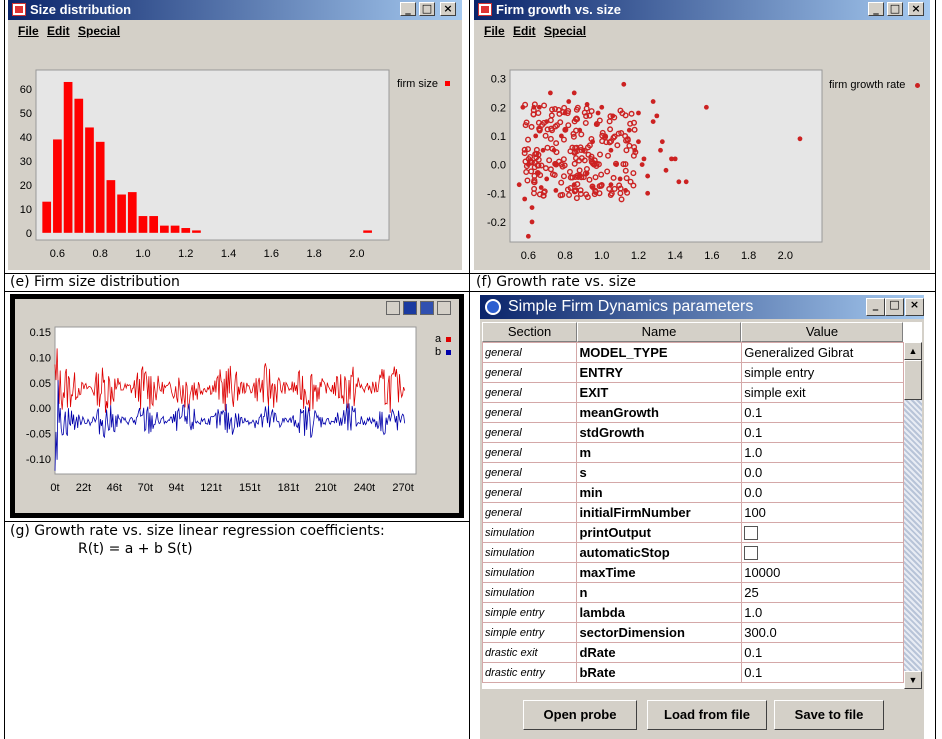 Image resolution: width=942 pixels, height=739 pixels. What do you see at coordinates (822, 392) in the screenshot?
I see `value-cell: simple exit` at bounding box center [822, 392].